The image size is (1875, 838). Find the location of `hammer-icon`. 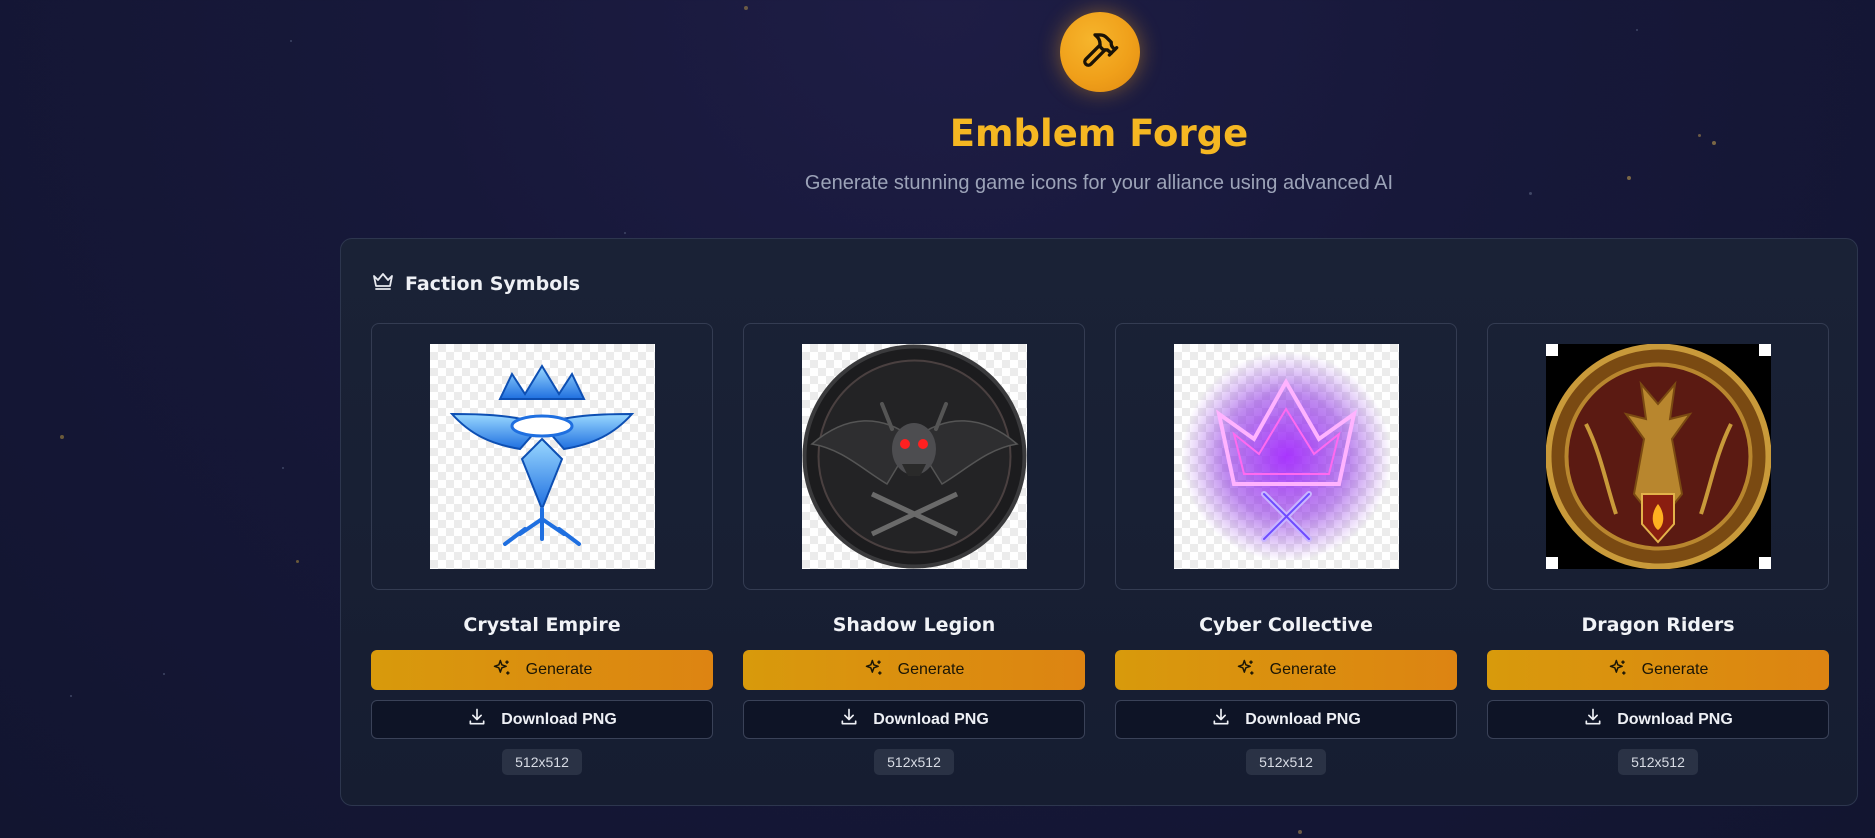

hammer-icon is located at coordinates (1100, 52).